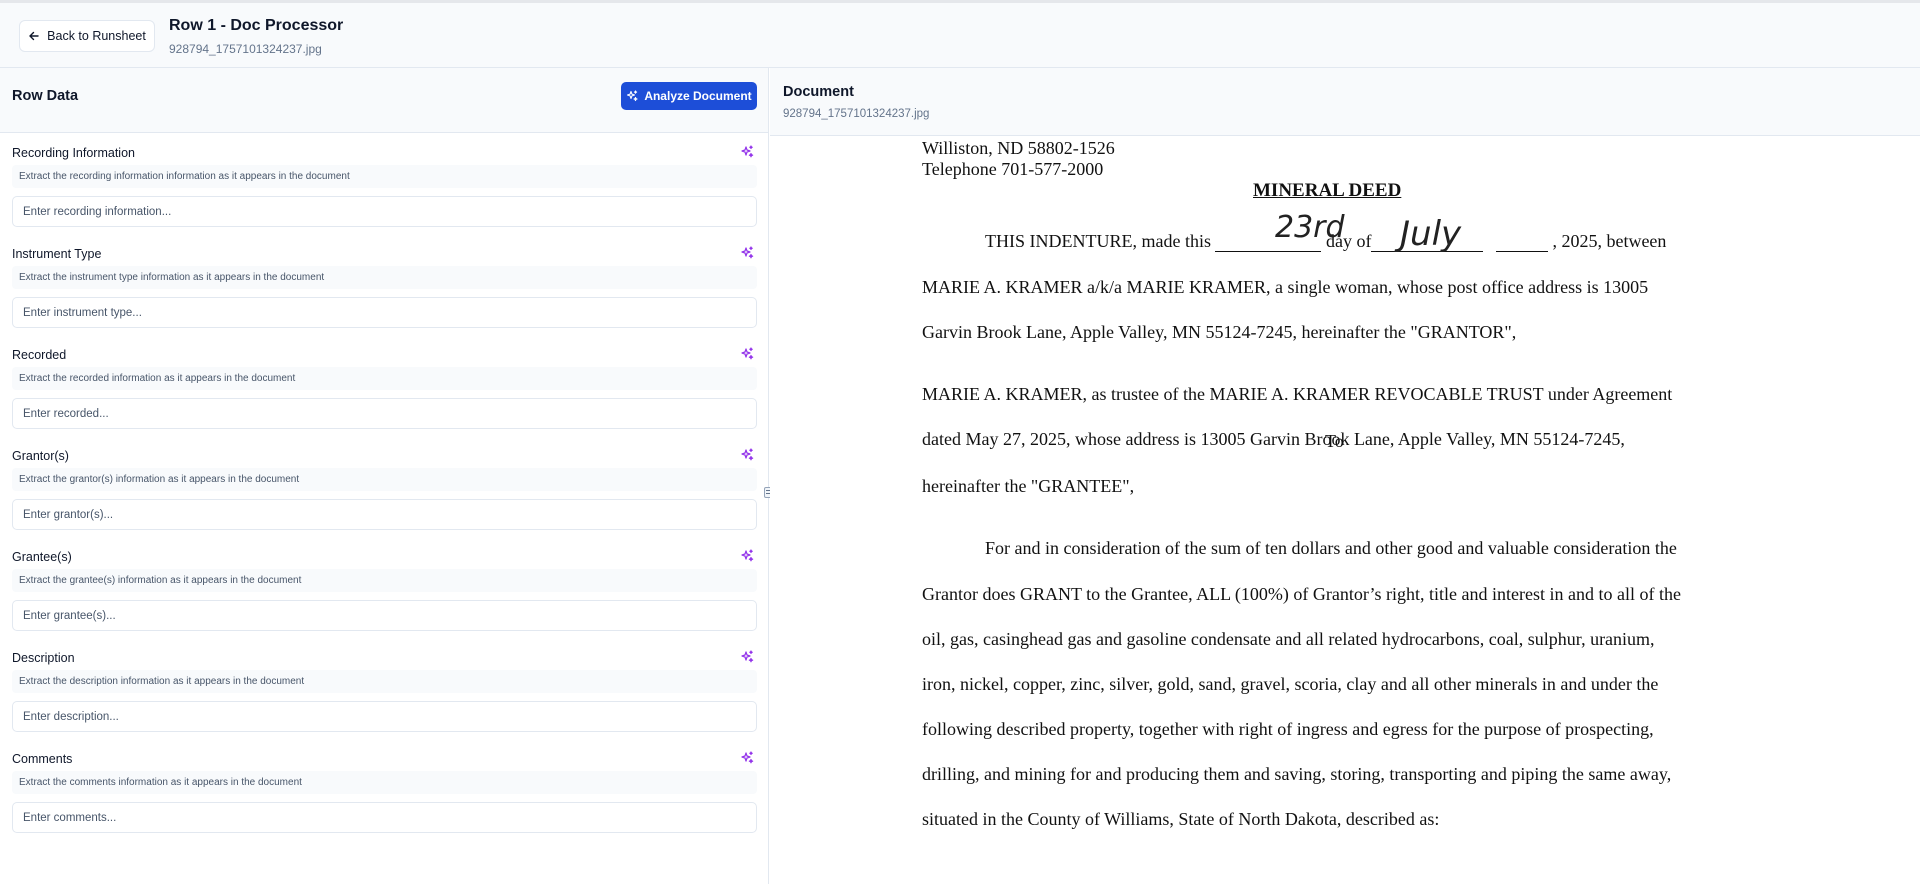 Image resolution: width=1920 pixels, height=884 pixels. What do you see at coordinates (40, 456) in the screenshot?
I see `field-label: Grantor(s)` at bounding box center [40, 456].